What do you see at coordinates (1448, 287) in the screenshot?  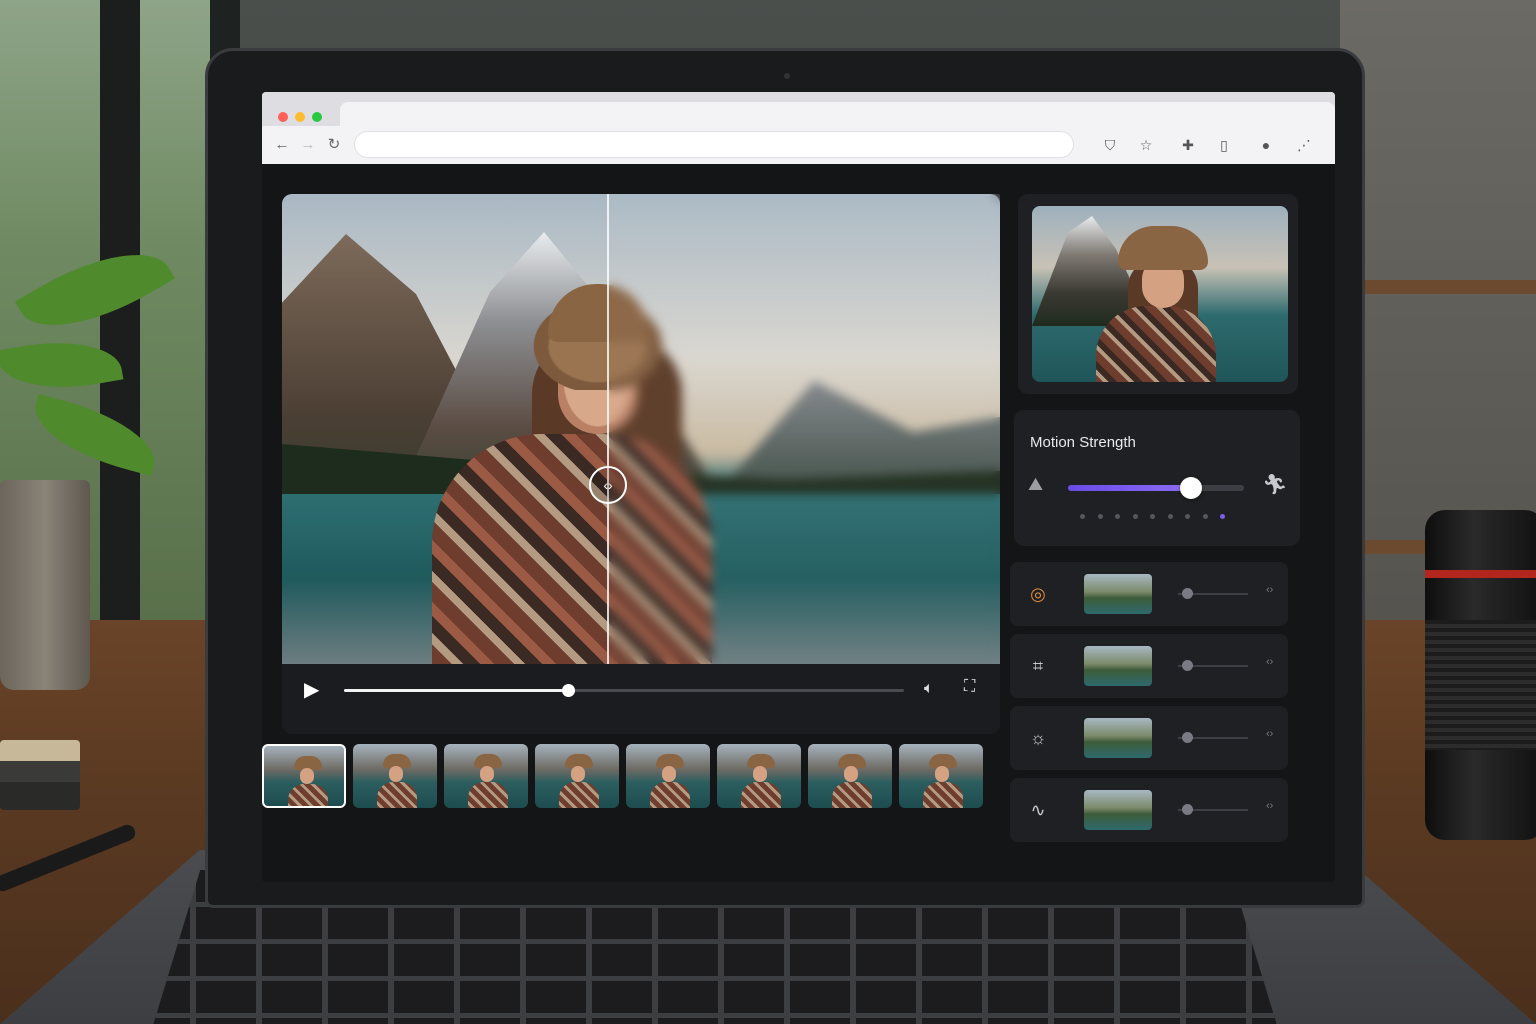 I see `background-shelf` at bounding box center [1448, 287].